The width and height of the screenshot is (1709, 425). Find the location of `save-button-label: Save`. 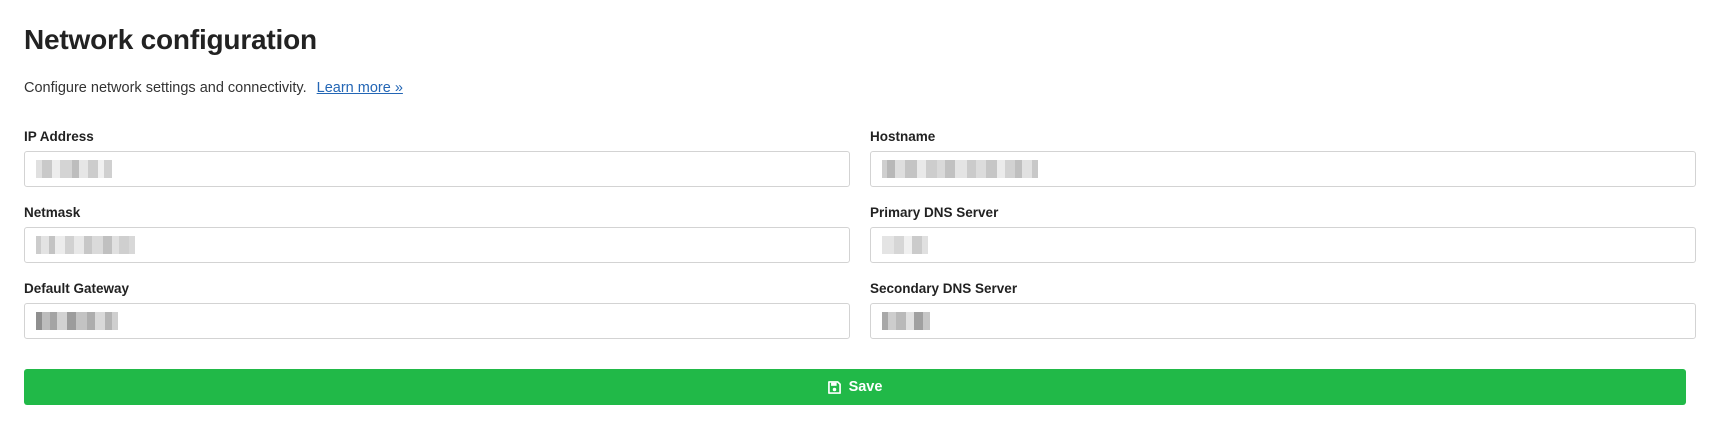

save-button-label: Save is located at coordinates (865, 387).